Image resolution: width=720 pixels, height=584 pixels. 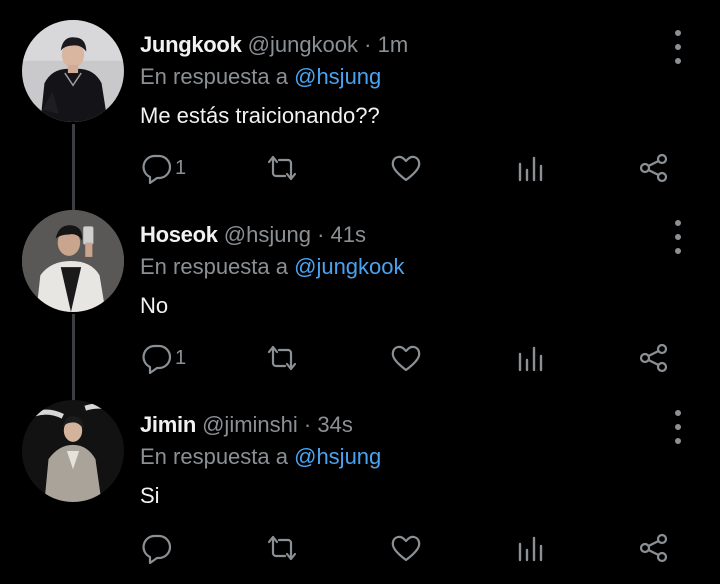 I want to click on reply-context: En respuesta a @jungkook, so click(x=272, y=267).